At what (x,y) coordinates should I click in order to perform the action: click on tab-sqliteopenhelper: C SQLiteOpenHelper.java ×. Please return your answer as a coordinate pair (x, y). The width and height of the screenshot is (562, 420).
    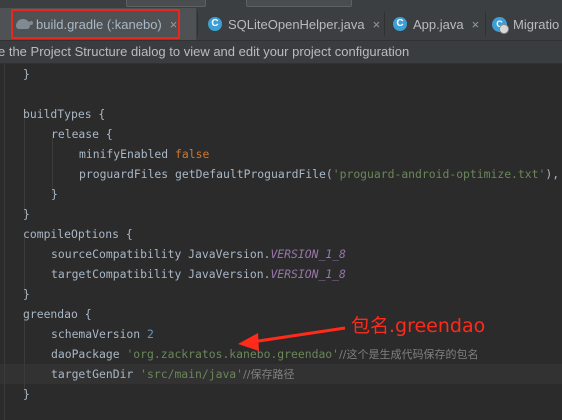
    Looking at the image, I should click on (290, 24).